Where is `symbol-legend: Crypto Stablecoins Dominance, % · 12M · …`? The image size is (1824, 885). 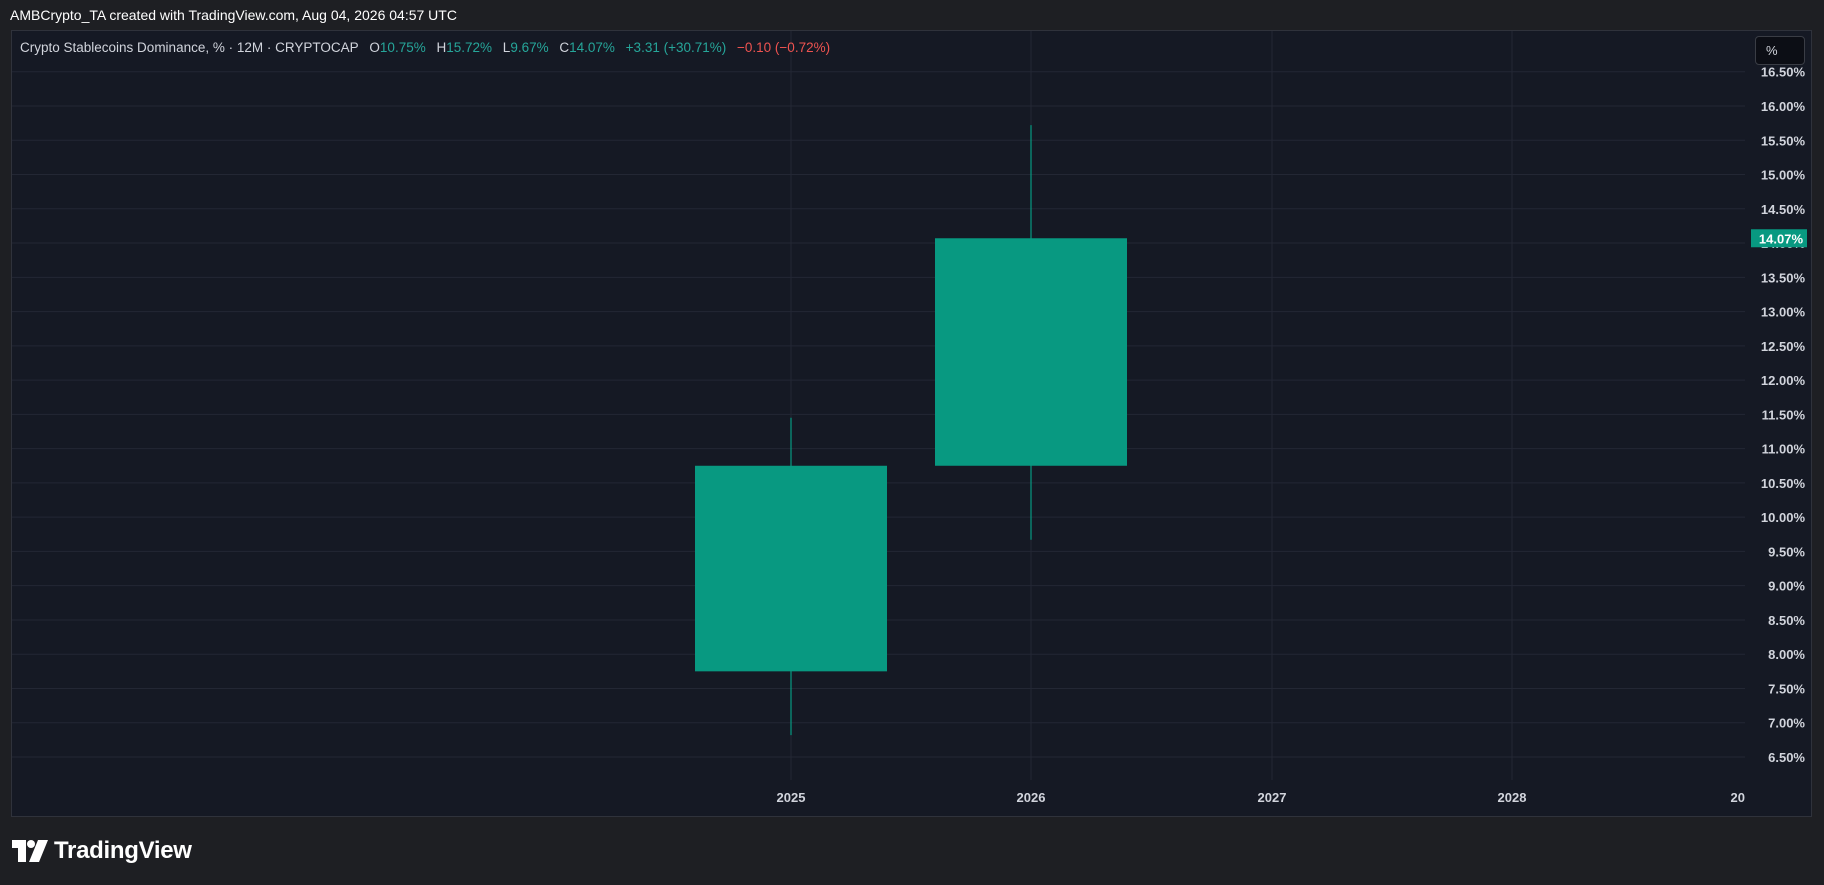 symbol-legend: Crypto Stablecoins Dominance, % · 12M · … is located at coordinates (425, 47).